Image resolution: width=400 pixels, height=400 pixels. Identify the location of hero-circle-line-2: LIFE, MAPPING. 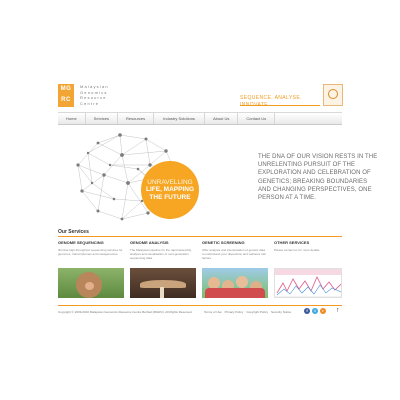
(170, 190).